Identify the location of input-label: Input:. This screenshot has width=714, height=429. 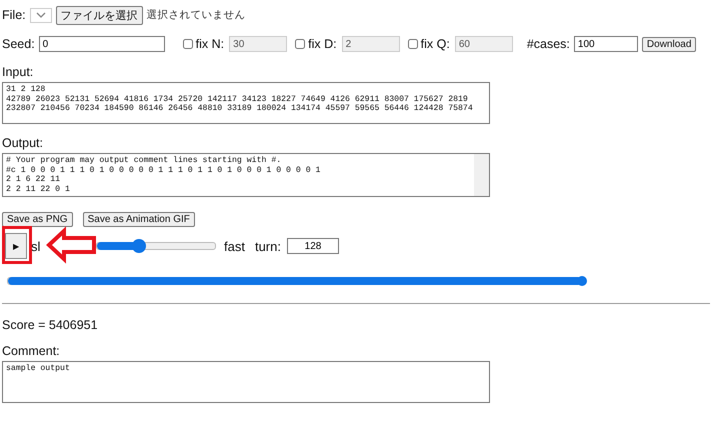
(18, 72).